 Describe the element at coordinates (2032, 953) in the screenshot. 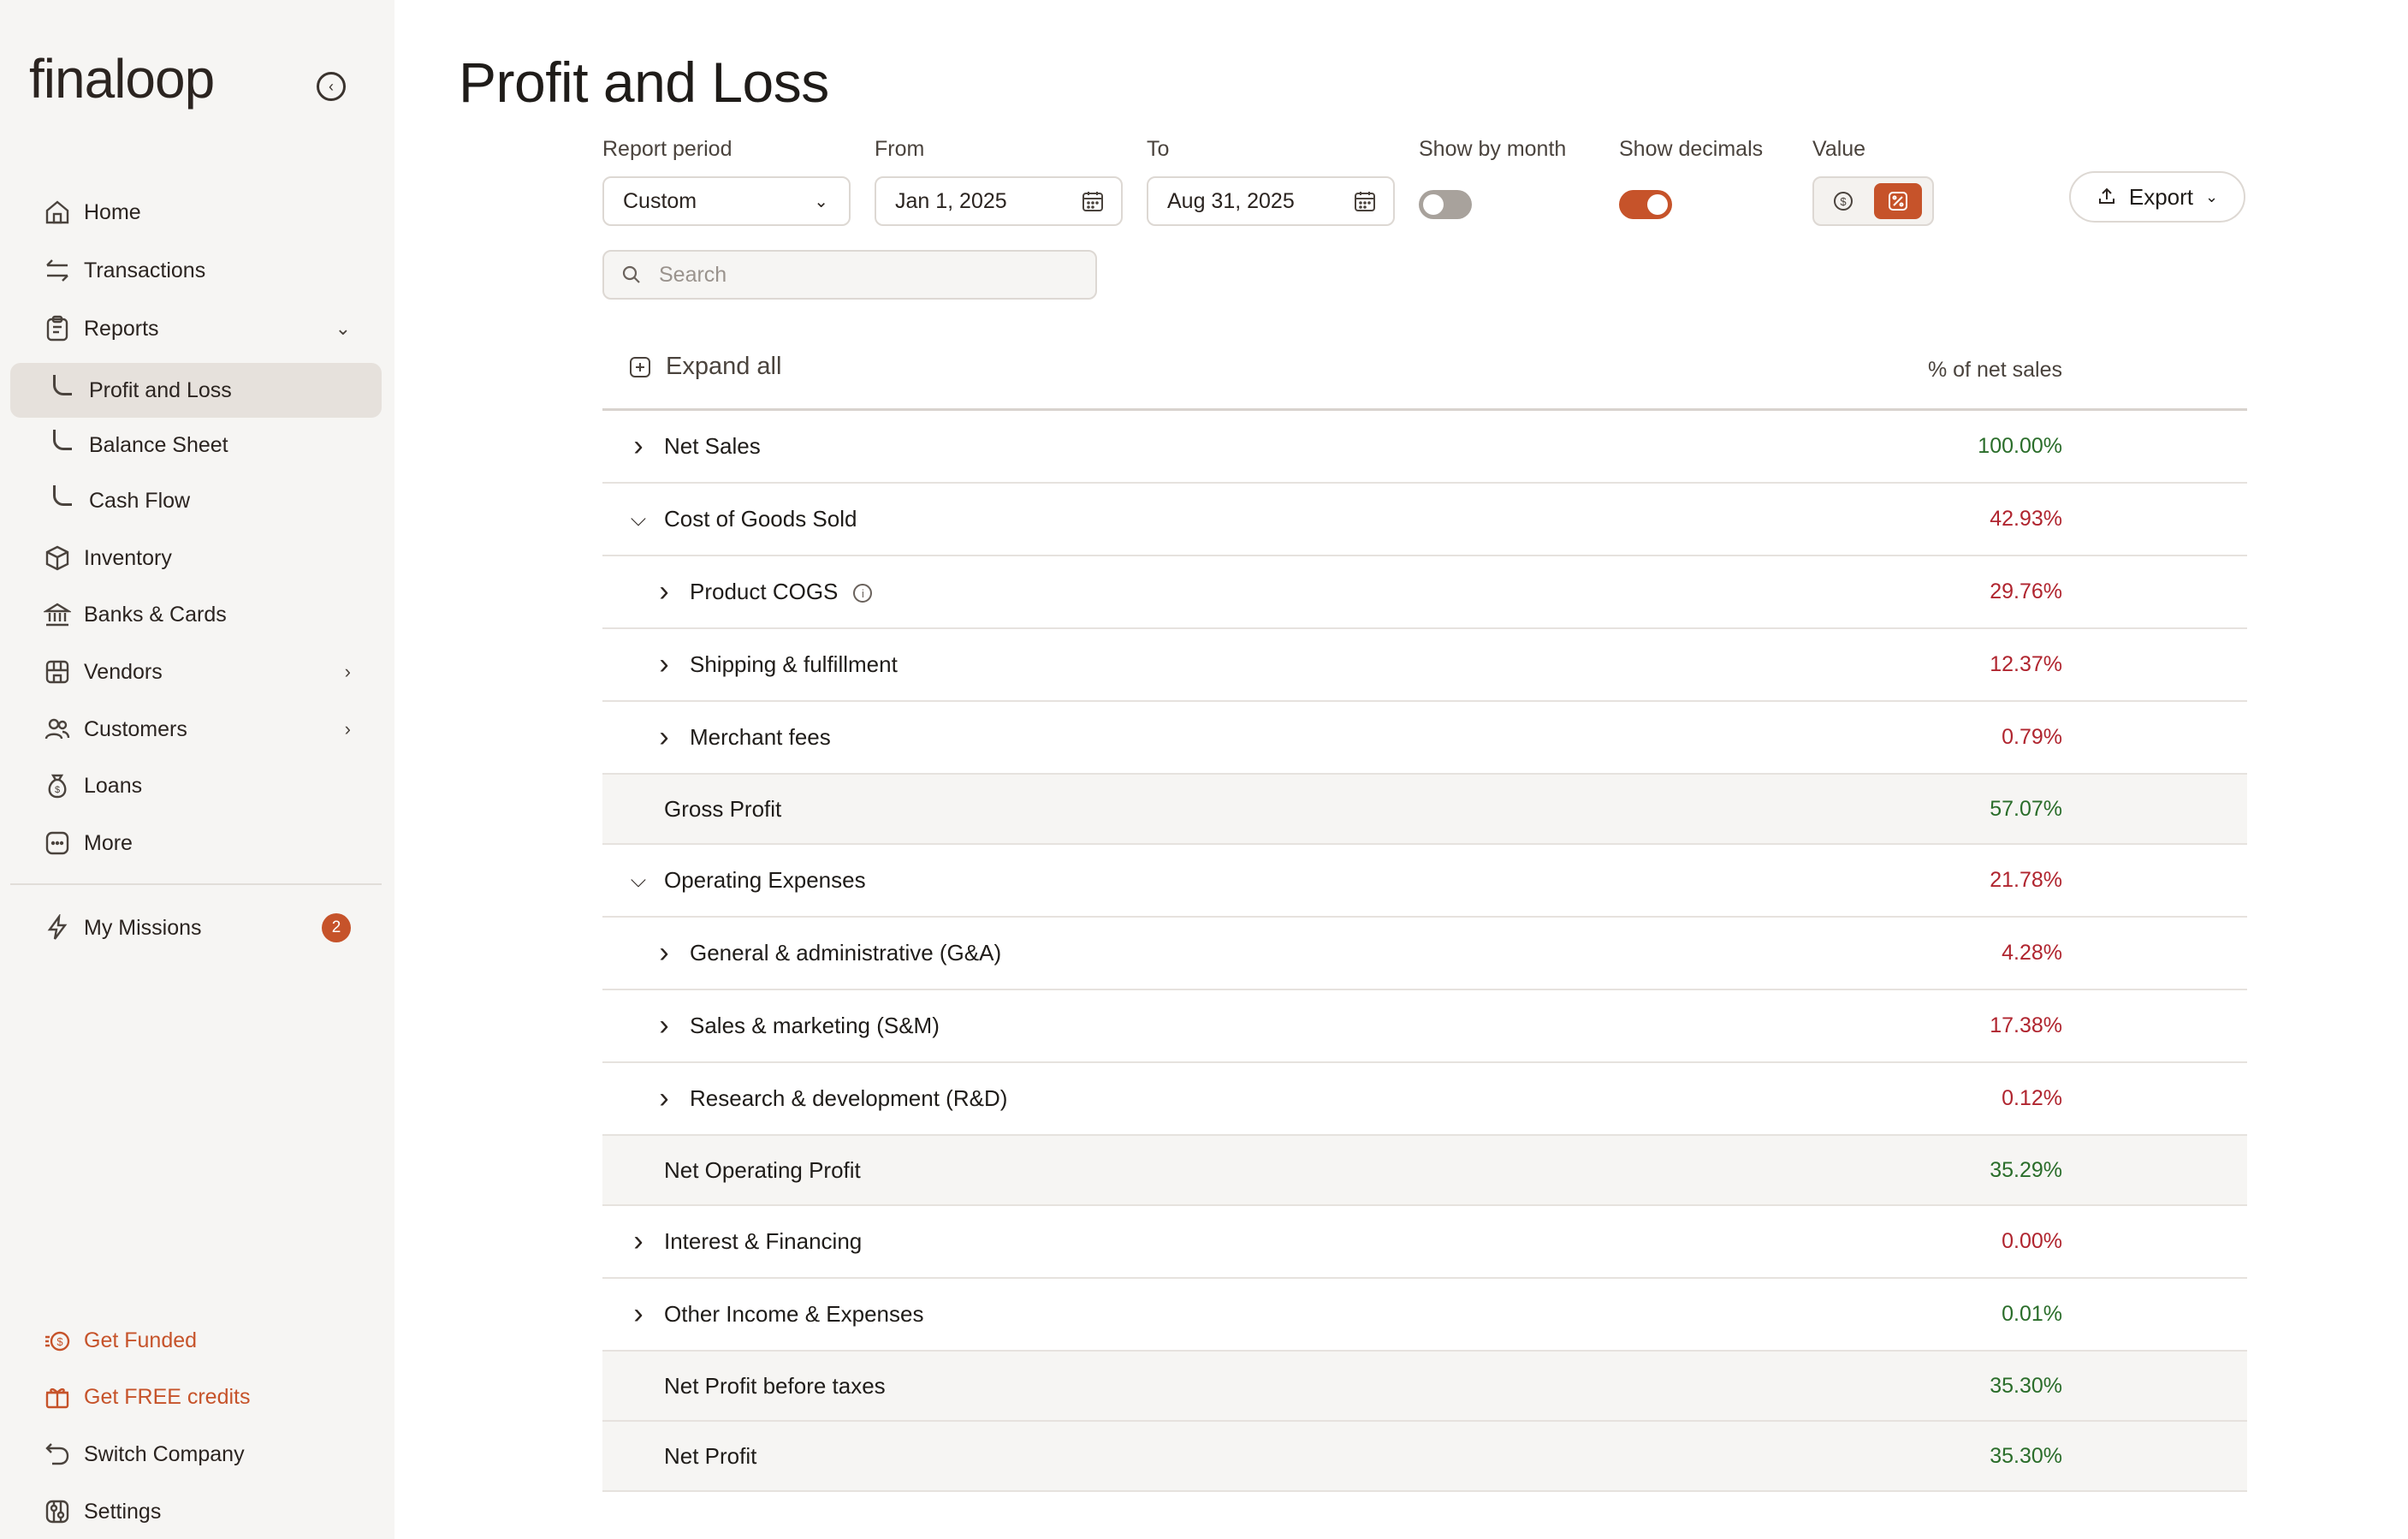

I see `row-percent-value: 4.28%` at that location.